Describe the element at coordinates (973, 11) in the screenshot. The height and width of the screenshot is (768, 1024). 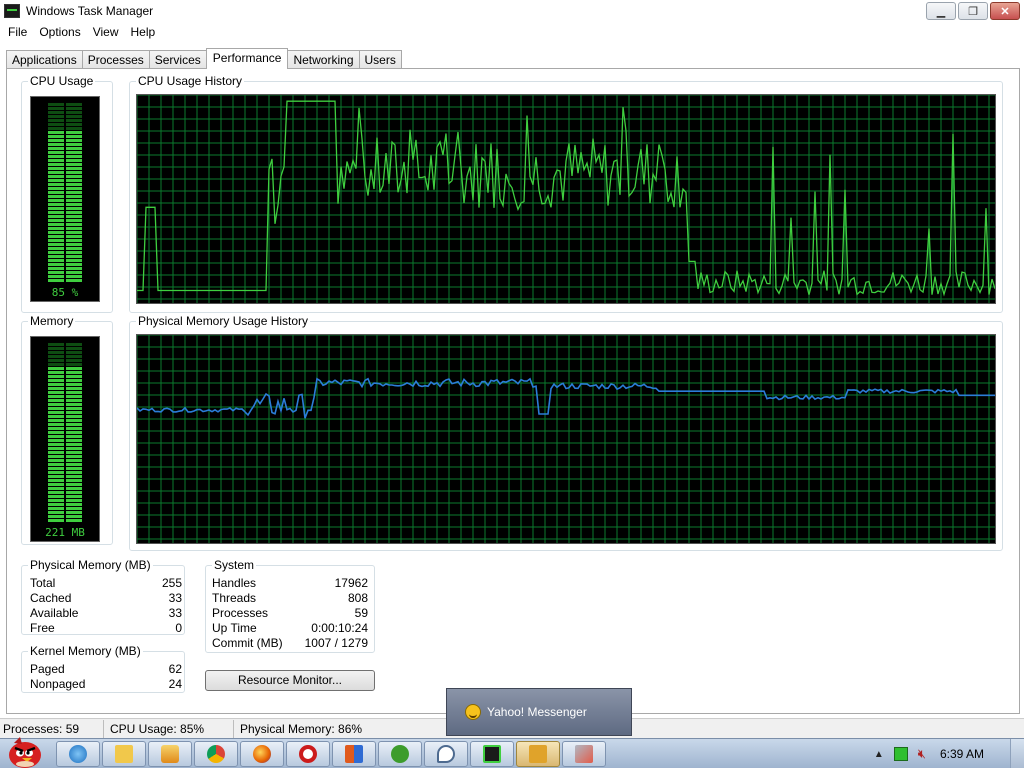
I see `maximize-button: ❐` at that location.